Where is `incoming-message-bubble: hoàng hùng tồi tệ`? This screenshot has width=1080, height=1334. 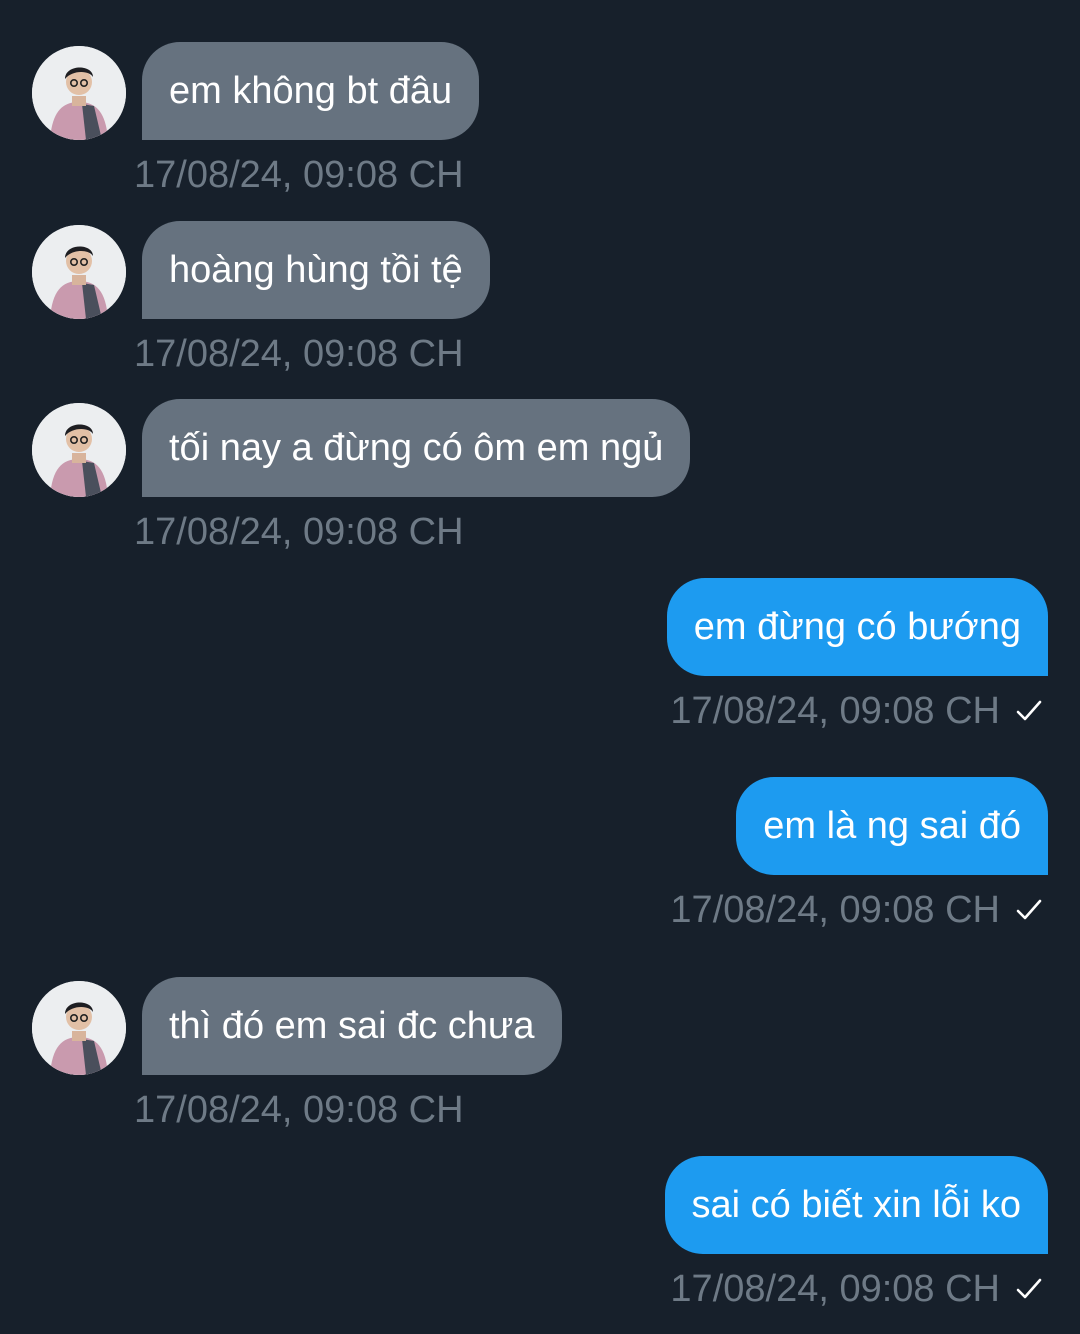 incoming-message-bubble: hoàng hùng tồi tệ is located at coordinates (316, 270).